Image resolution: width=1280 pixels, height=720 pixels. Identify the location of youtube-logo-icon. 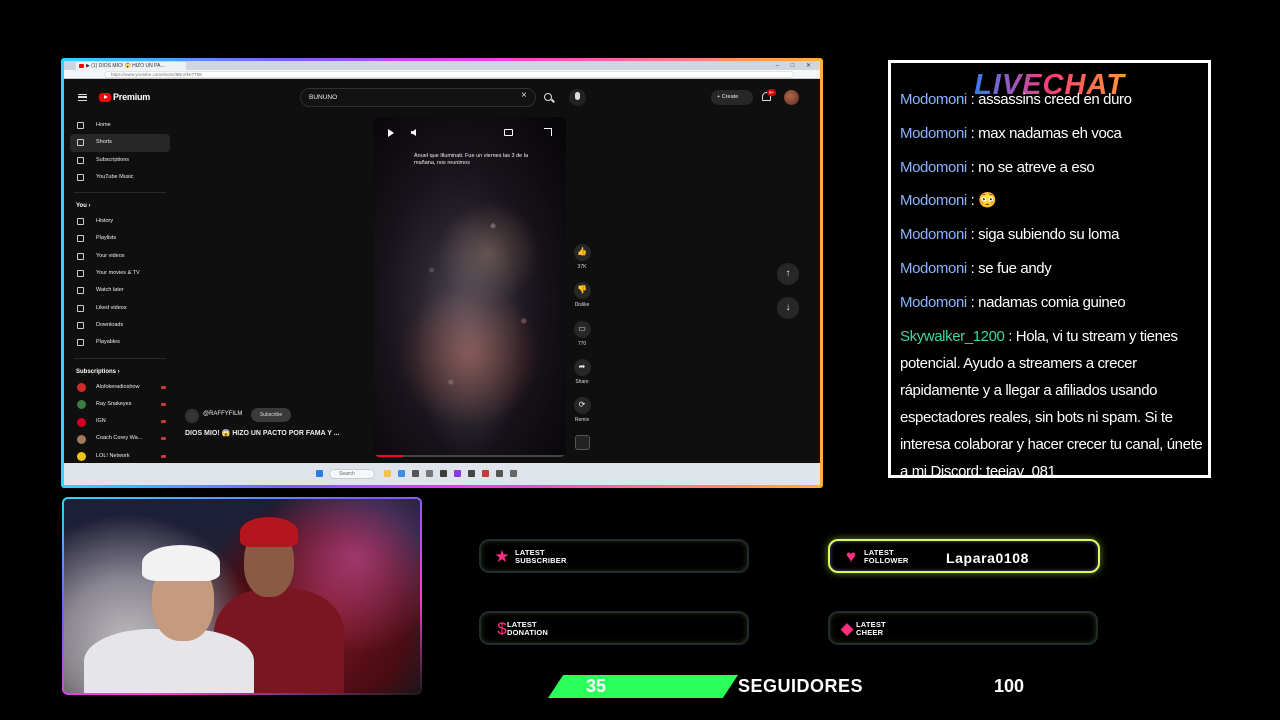
(105, 97).